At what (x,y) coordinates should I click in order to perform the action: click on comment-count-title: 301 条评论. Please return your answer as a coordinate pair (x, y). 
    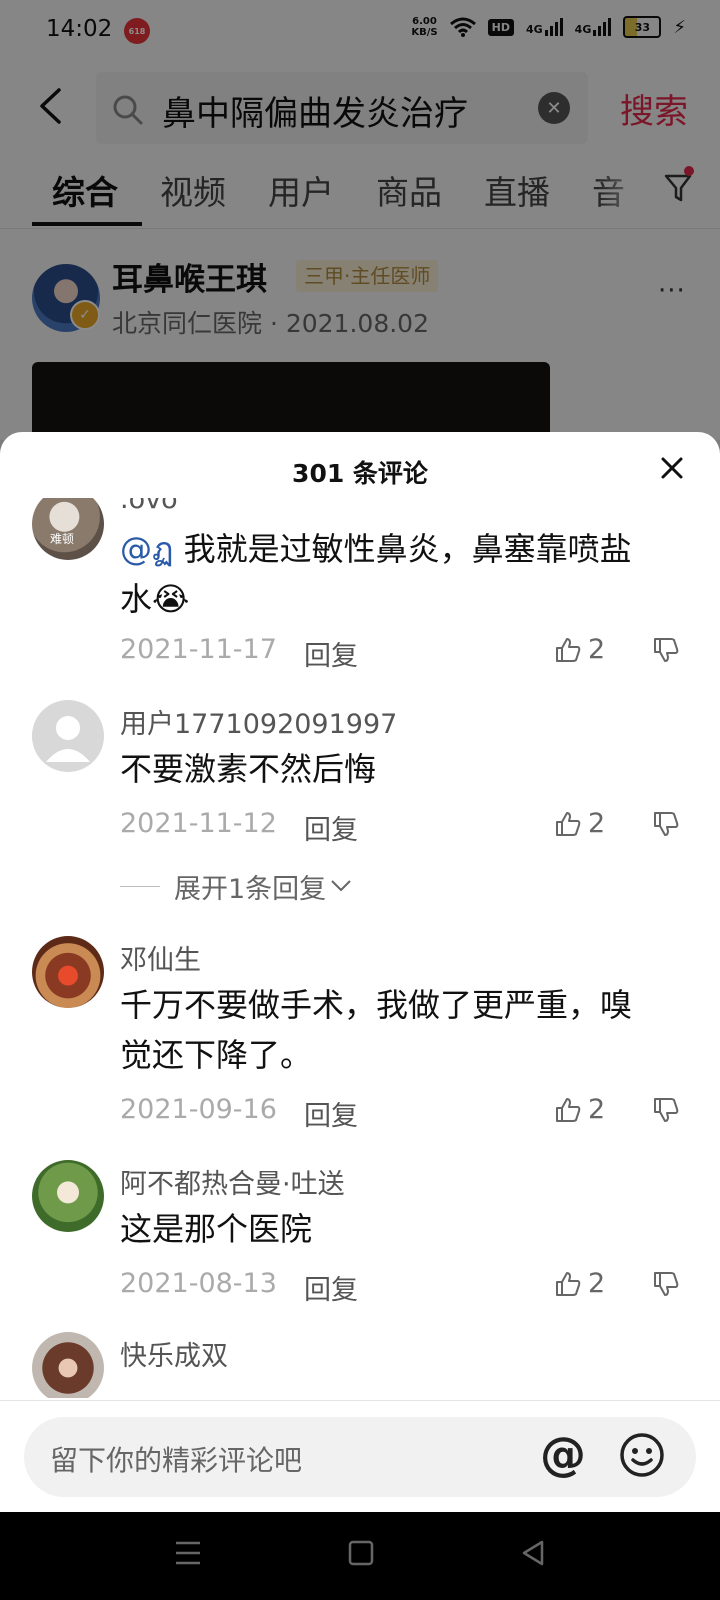
    Looking at the image, I should click on (360, 473).